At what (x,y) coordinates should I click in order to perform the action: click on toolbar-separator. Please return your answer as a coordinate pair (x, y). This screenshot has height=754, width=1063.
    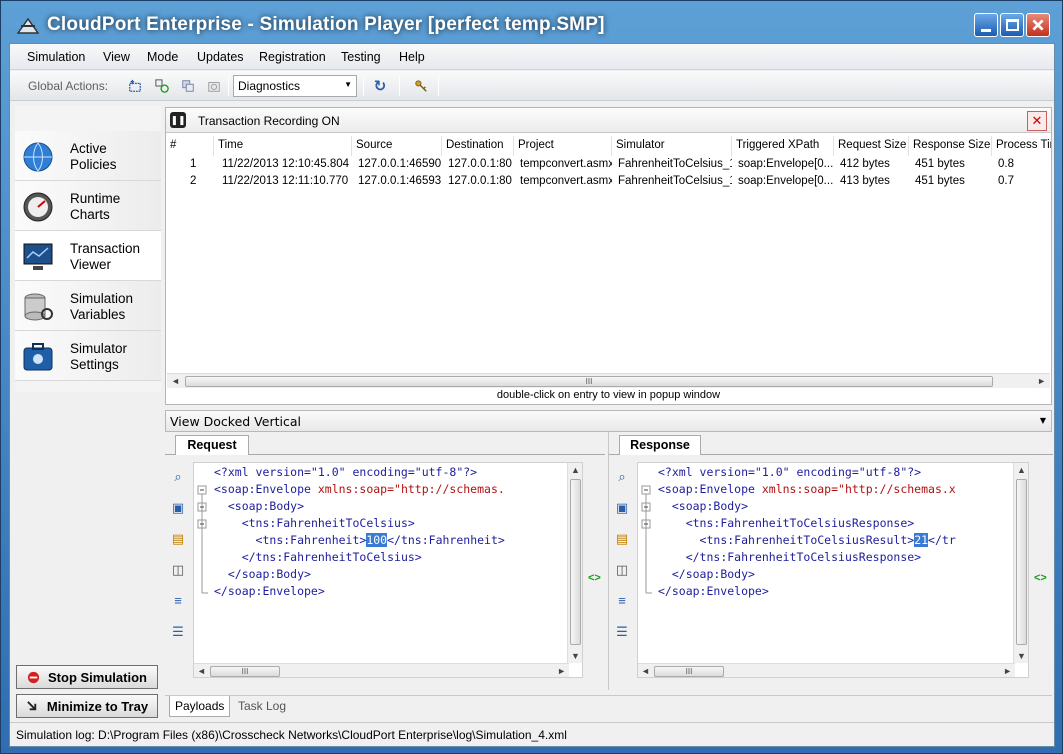
    Looking at the image, I should click on (438, 86).